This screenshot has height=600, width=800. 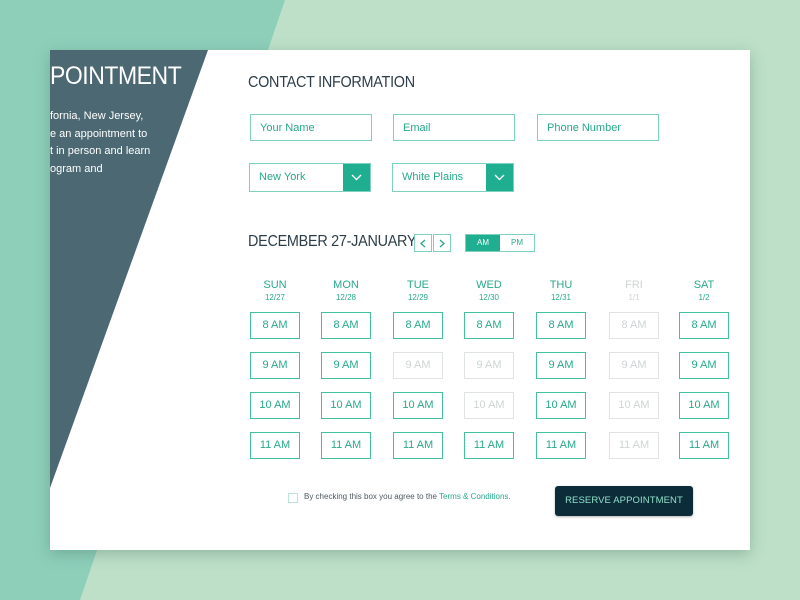 What do you see at coordinates (282, 177) in the screenshot?
I see `state-select-value: New York` at bounding box center [282, 177].